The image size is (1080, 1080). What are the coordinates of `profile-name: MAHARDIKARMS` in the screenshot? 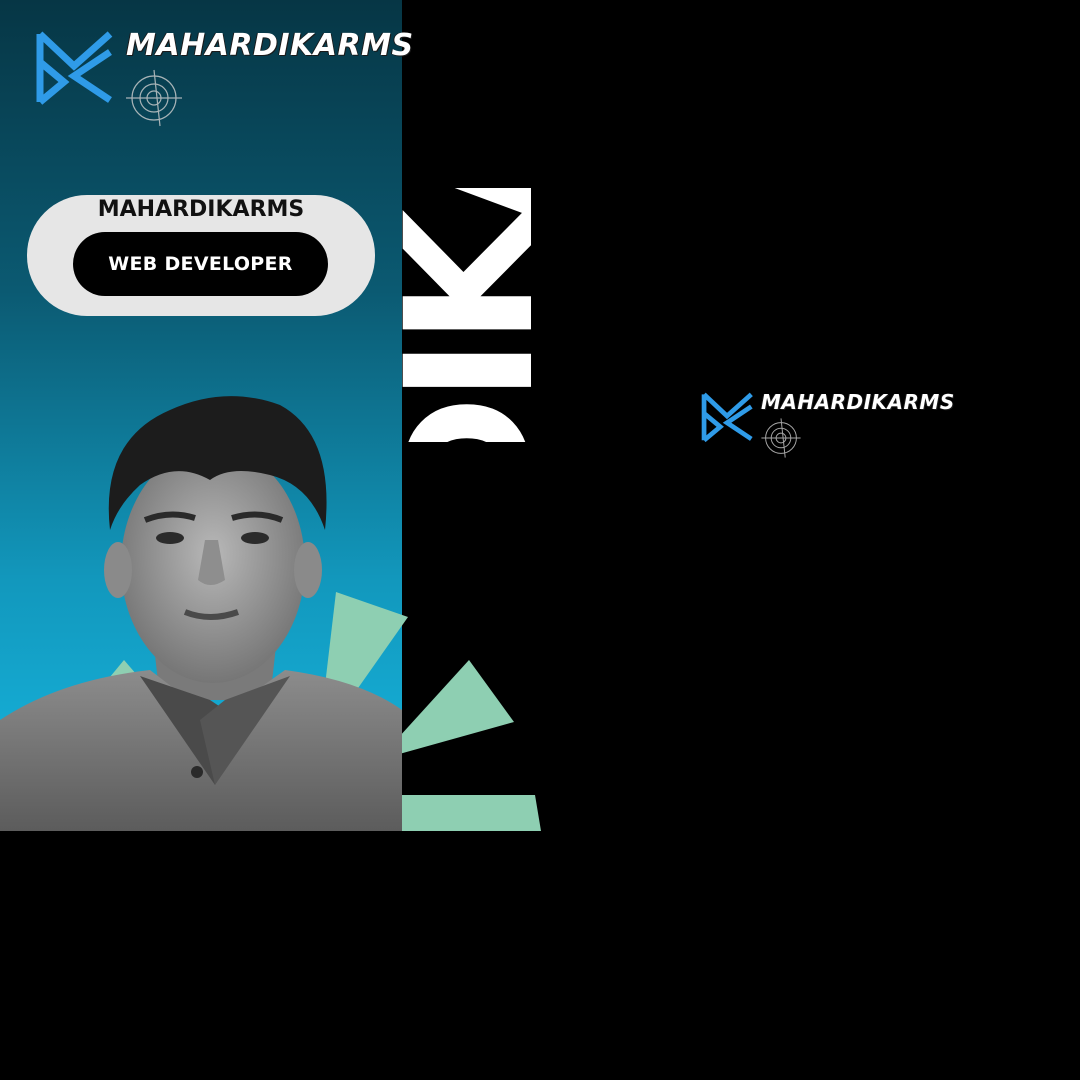 It's located at (201, 209).